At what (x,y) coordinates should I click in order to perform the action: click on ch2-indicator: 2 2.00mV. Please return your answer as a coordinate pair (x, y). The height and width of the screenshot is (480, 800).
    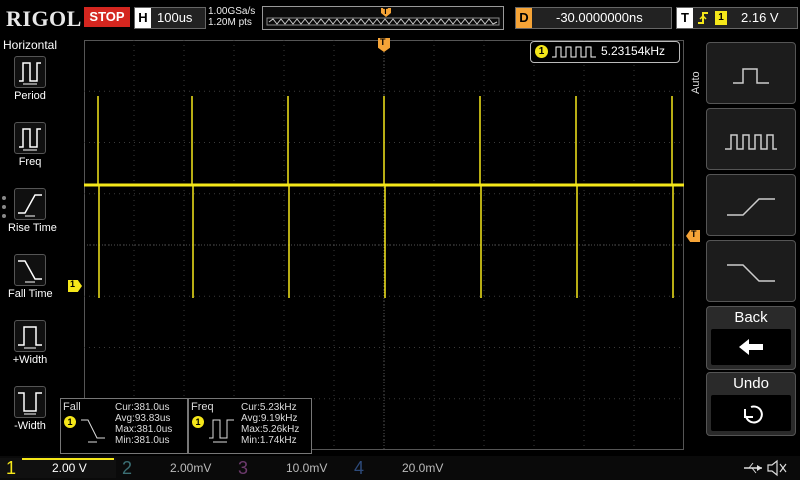
    Looking at the image, I should click on (175, 468).